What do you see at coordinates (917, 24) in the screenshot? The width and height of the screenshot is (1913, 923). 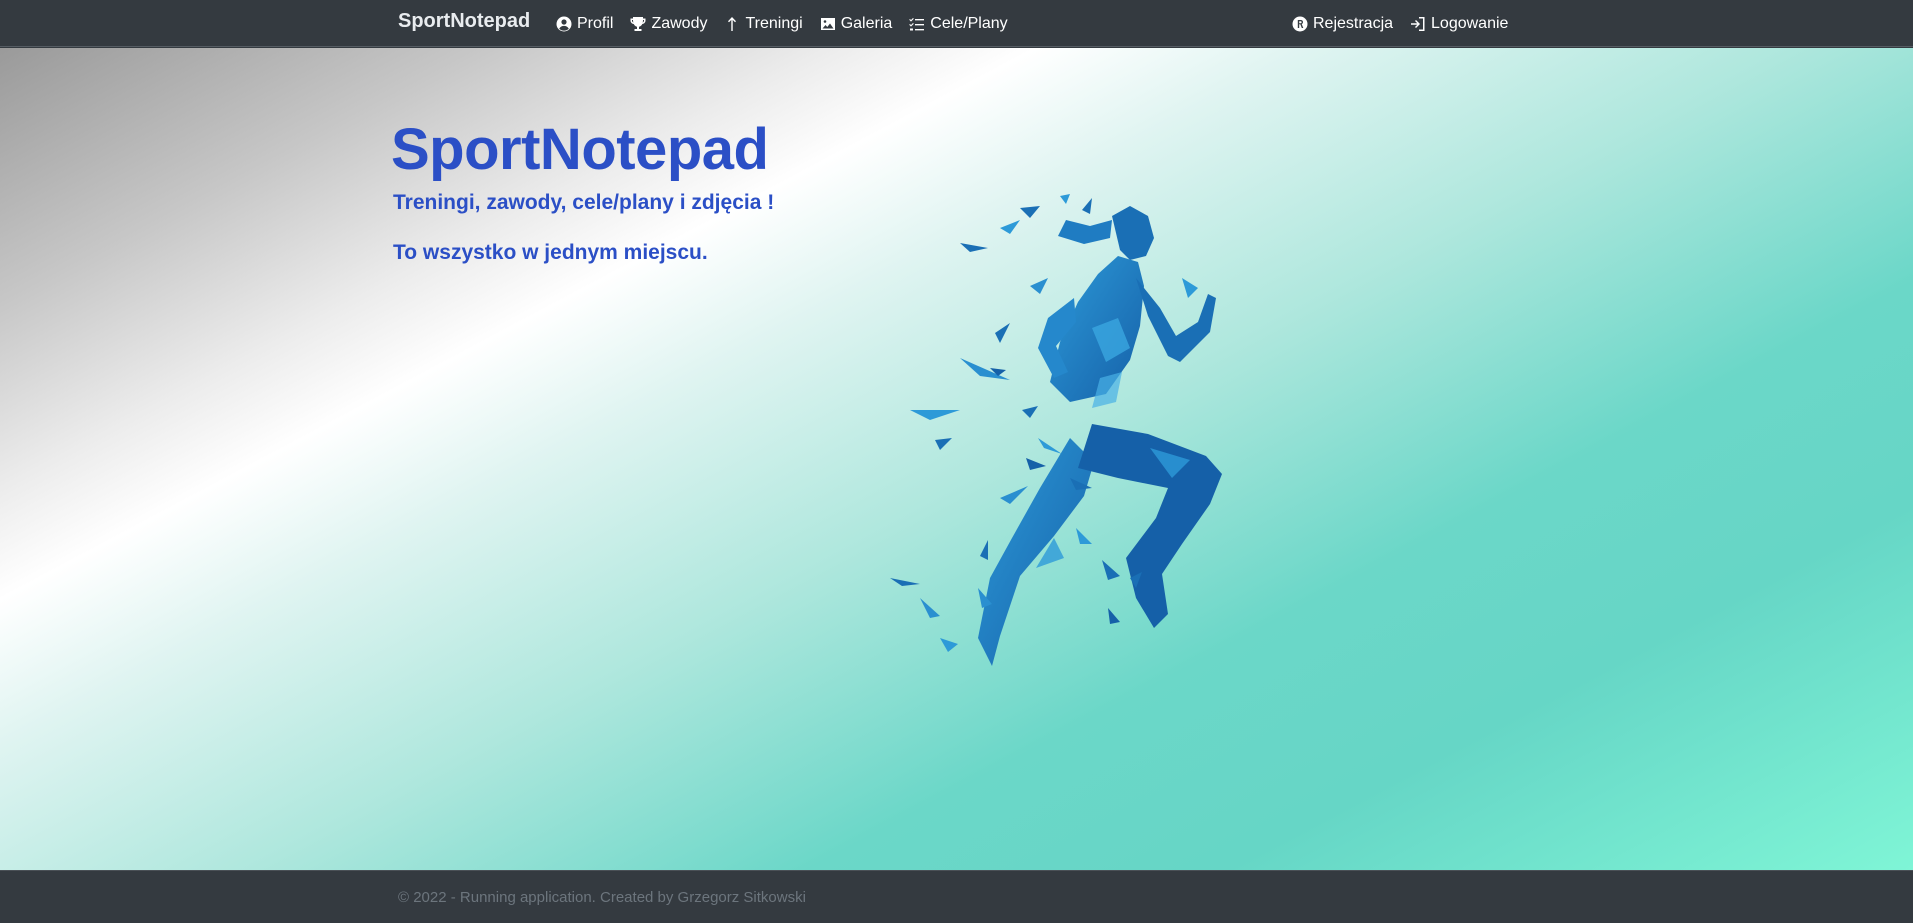 I see `checklist-icon` at bounding box center [917, 24].